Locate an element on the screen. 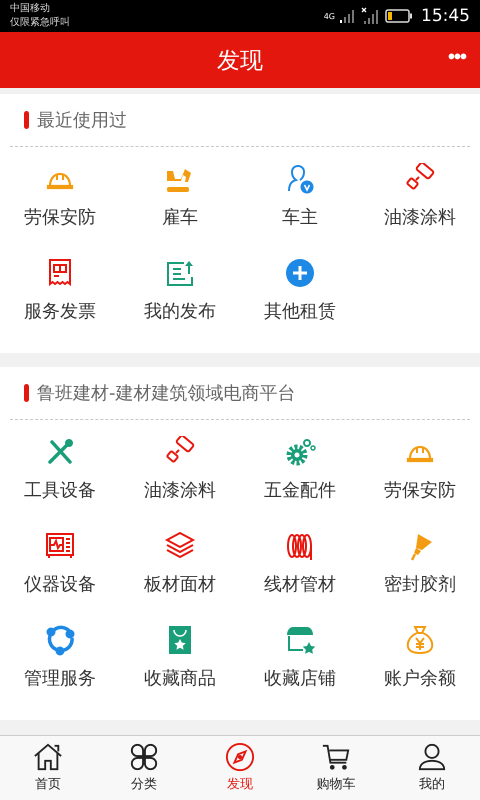 The width and height of the screenshot is (480, 800). shortcut-item: 车主 is located at coordinates (300, 206).